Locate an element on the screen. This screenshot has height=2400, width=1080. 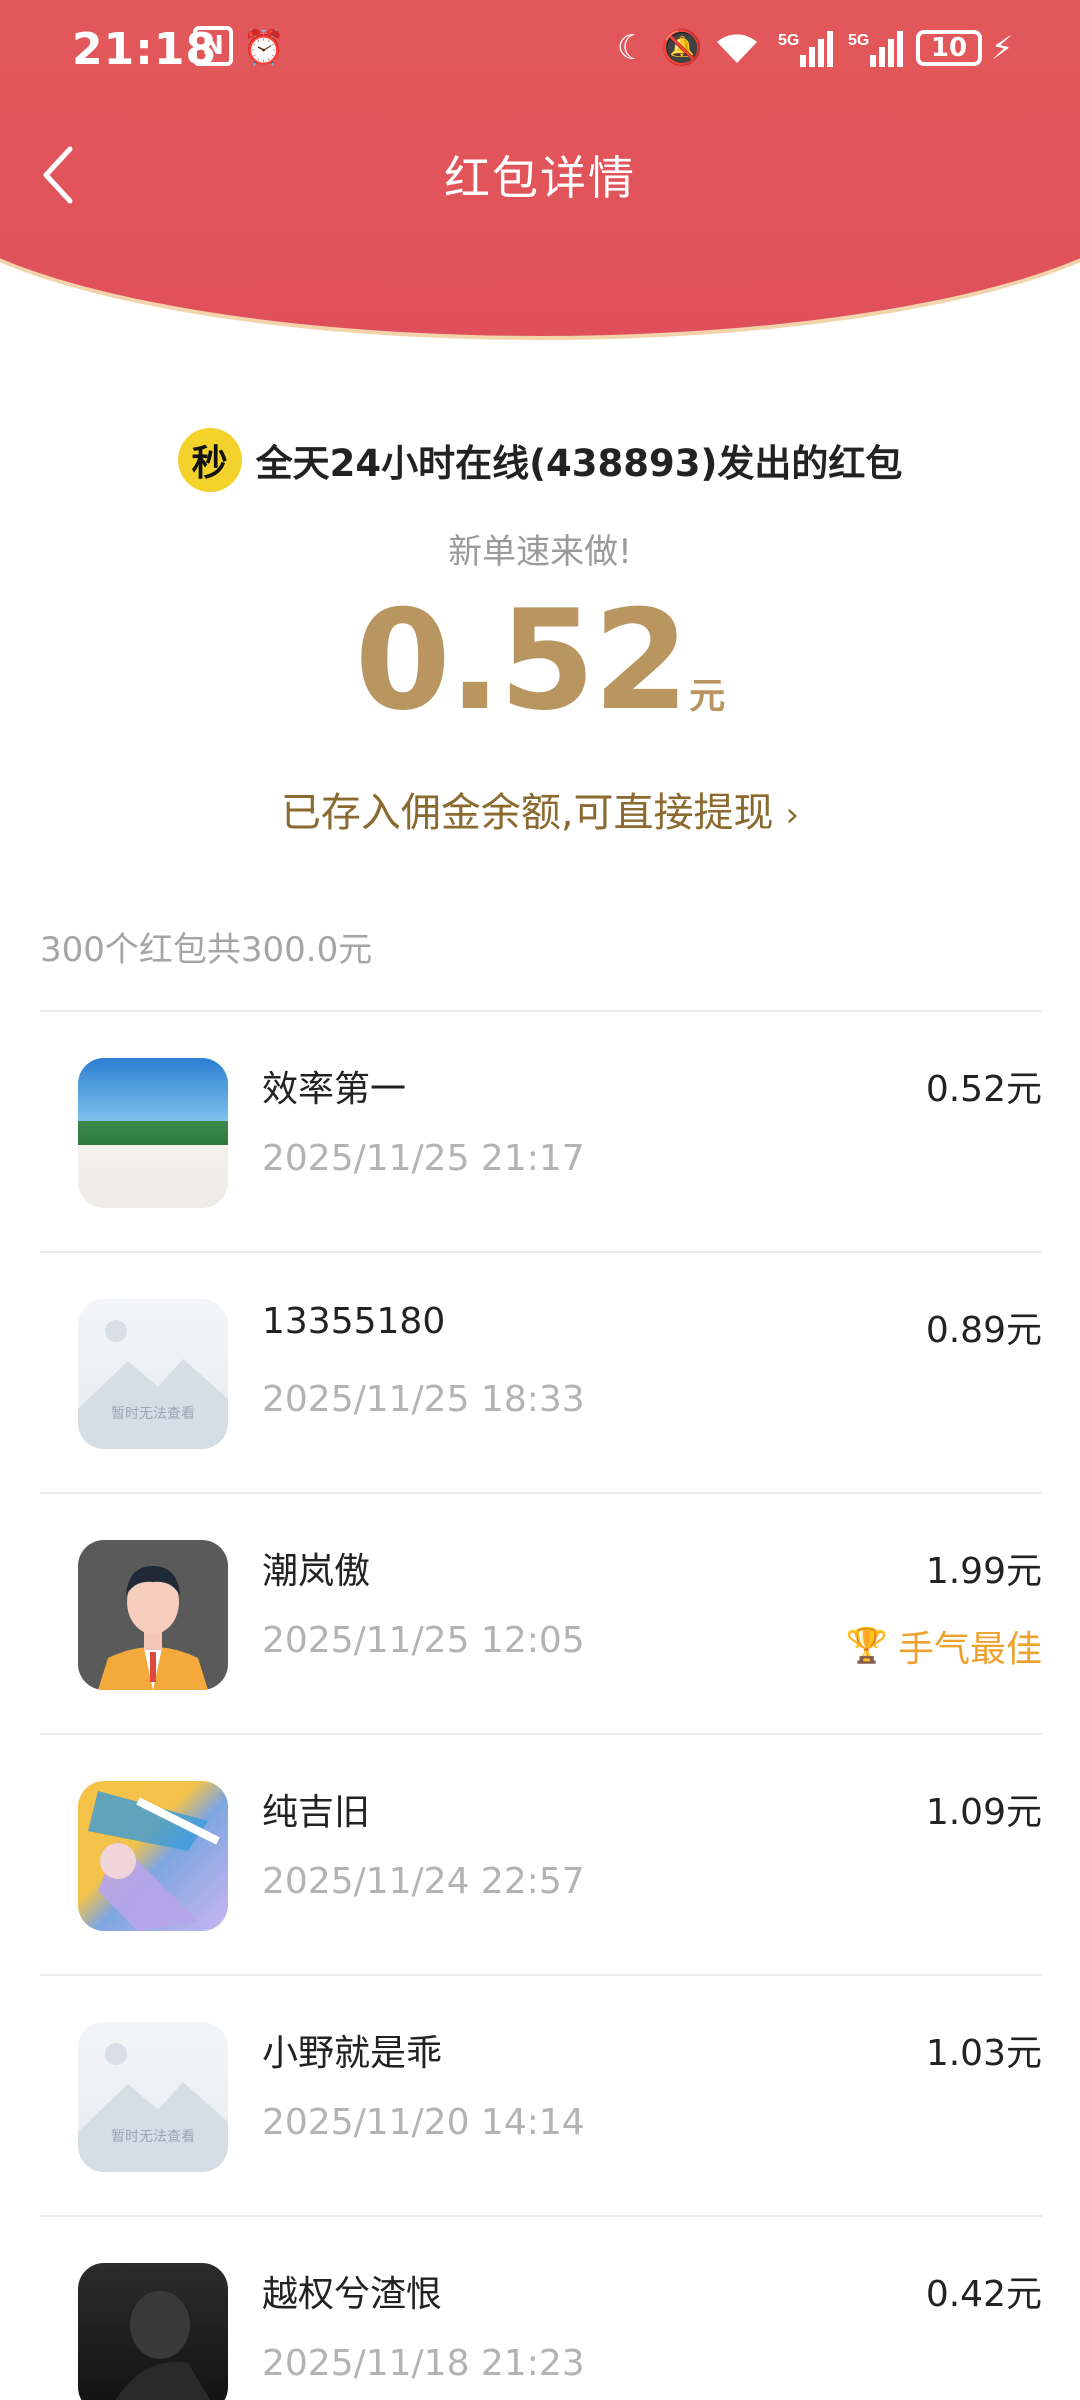
page-title: 红包详情 is located at coordinates (540, 178).